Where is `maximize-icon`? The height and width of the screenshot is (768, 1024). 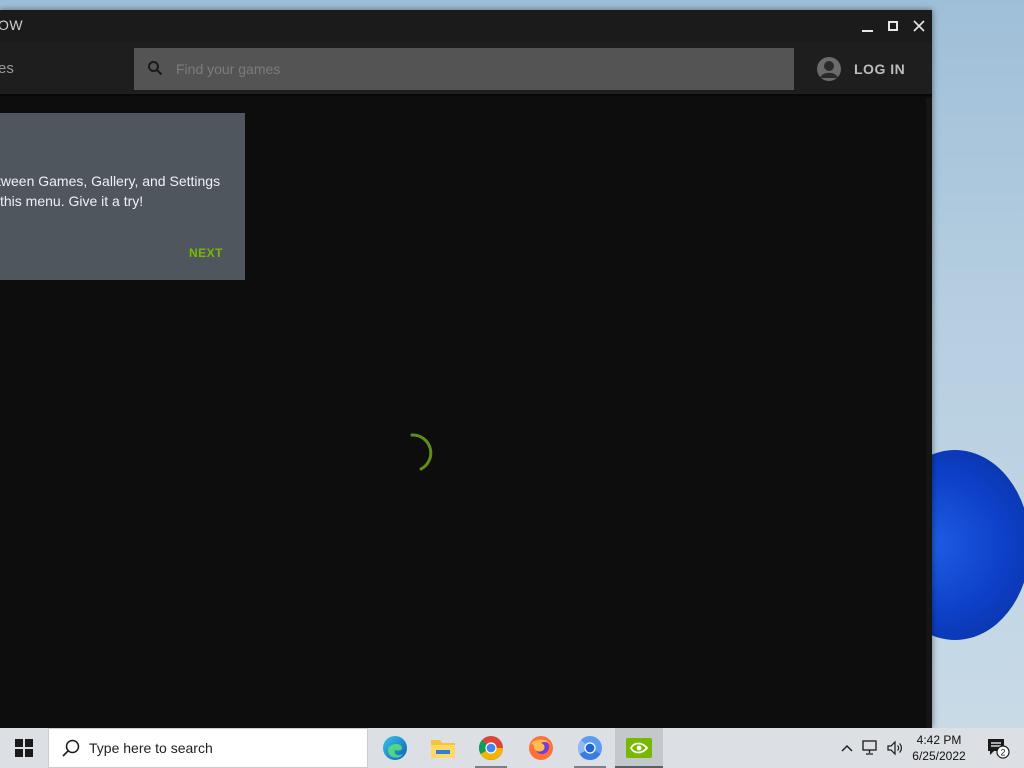
maximize-icon is located at coordinates (893, 26).